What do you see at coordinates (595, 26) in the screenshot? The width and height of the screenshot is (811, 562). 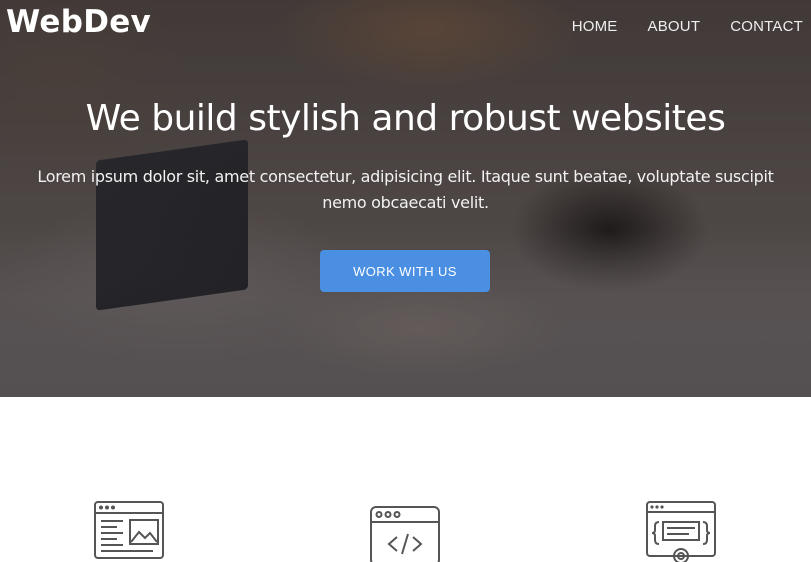 I see `nav-item-home: HOME` at bounding box center [595, 26].